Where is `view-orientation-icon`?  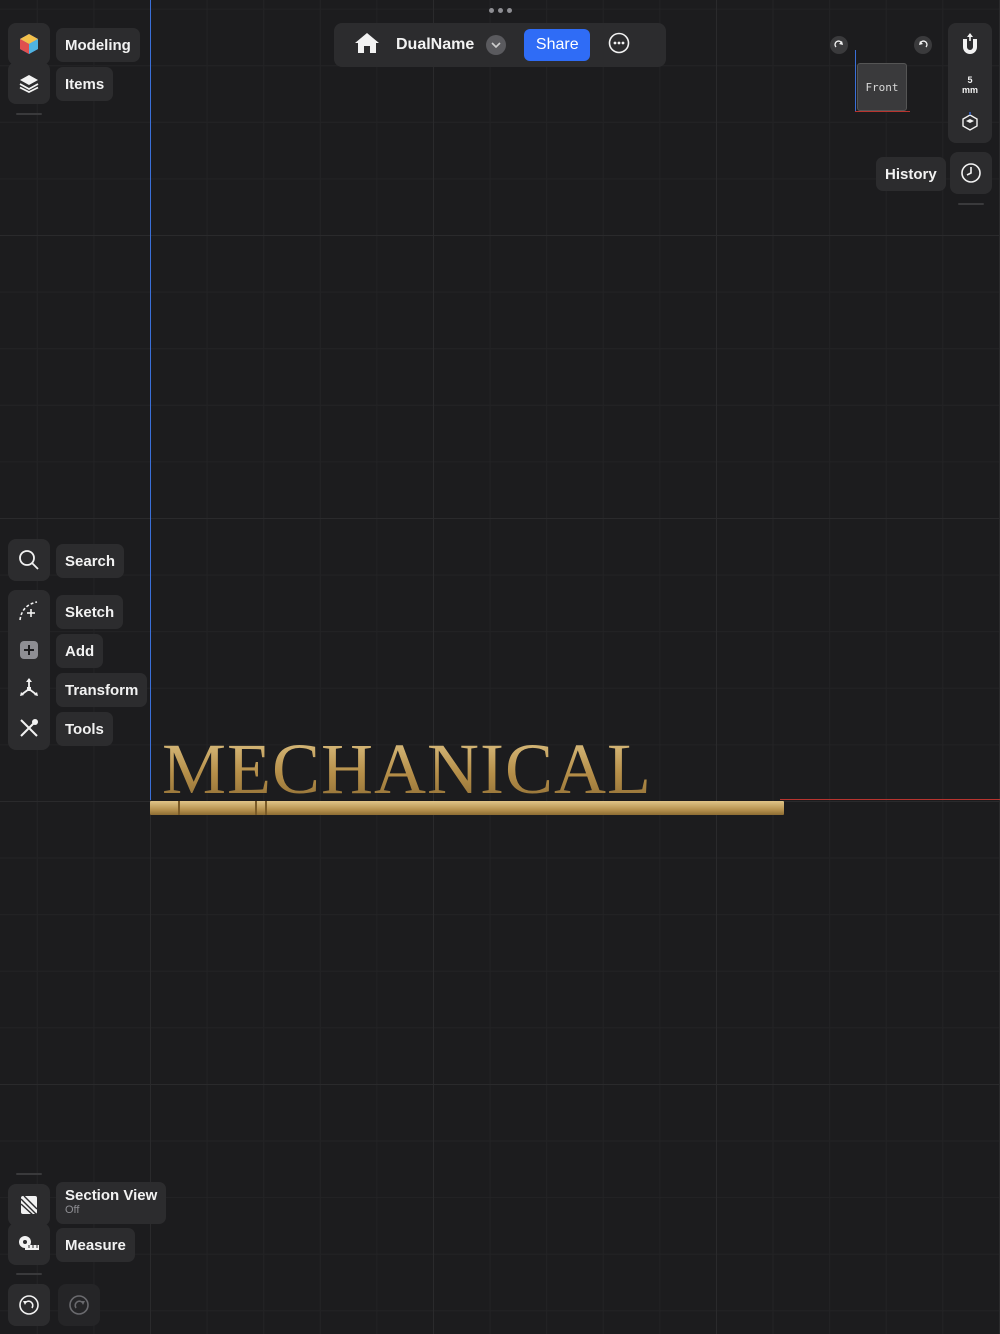
view-orientation-icon is located at coordinates (970, 124).